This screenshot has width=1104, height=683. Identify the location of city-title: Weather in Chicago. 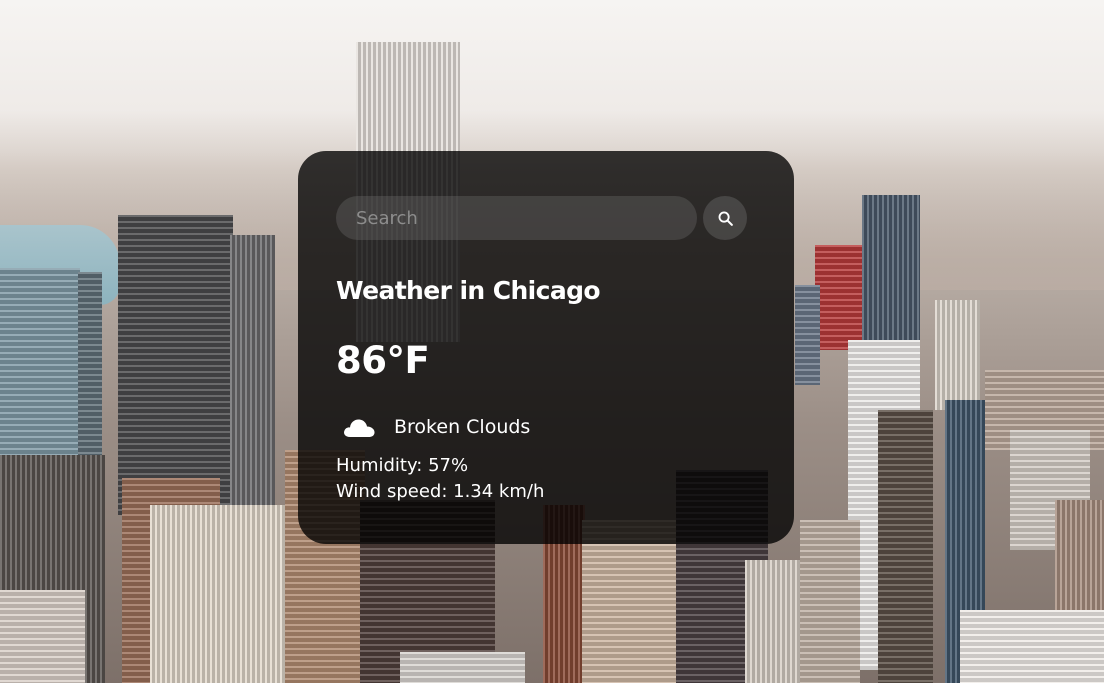
(468, 290).